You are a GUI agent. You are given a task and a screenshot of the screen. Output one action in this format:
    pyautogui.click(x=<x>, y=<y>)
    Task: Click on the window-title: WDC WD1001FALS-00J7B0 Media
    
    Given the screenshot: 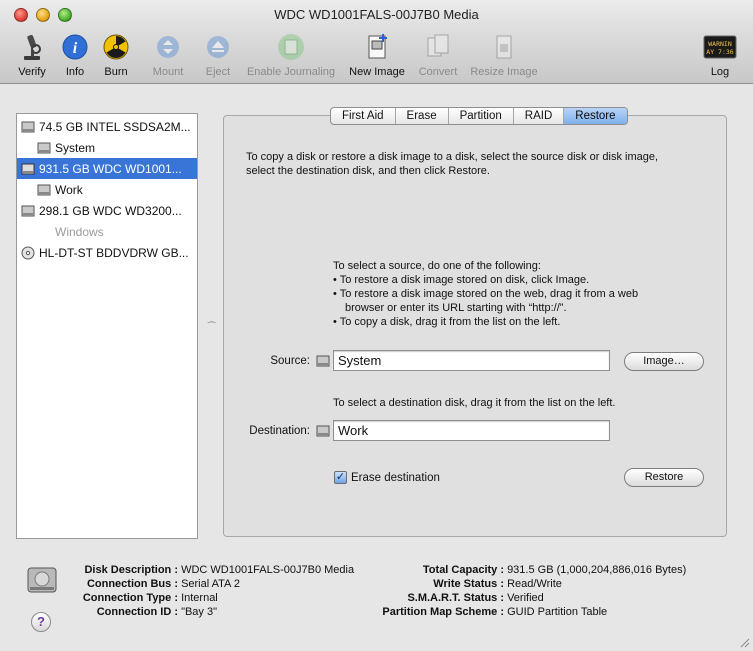 What is the action you would take?
    pyautogui.click(x=376, y=14)
    